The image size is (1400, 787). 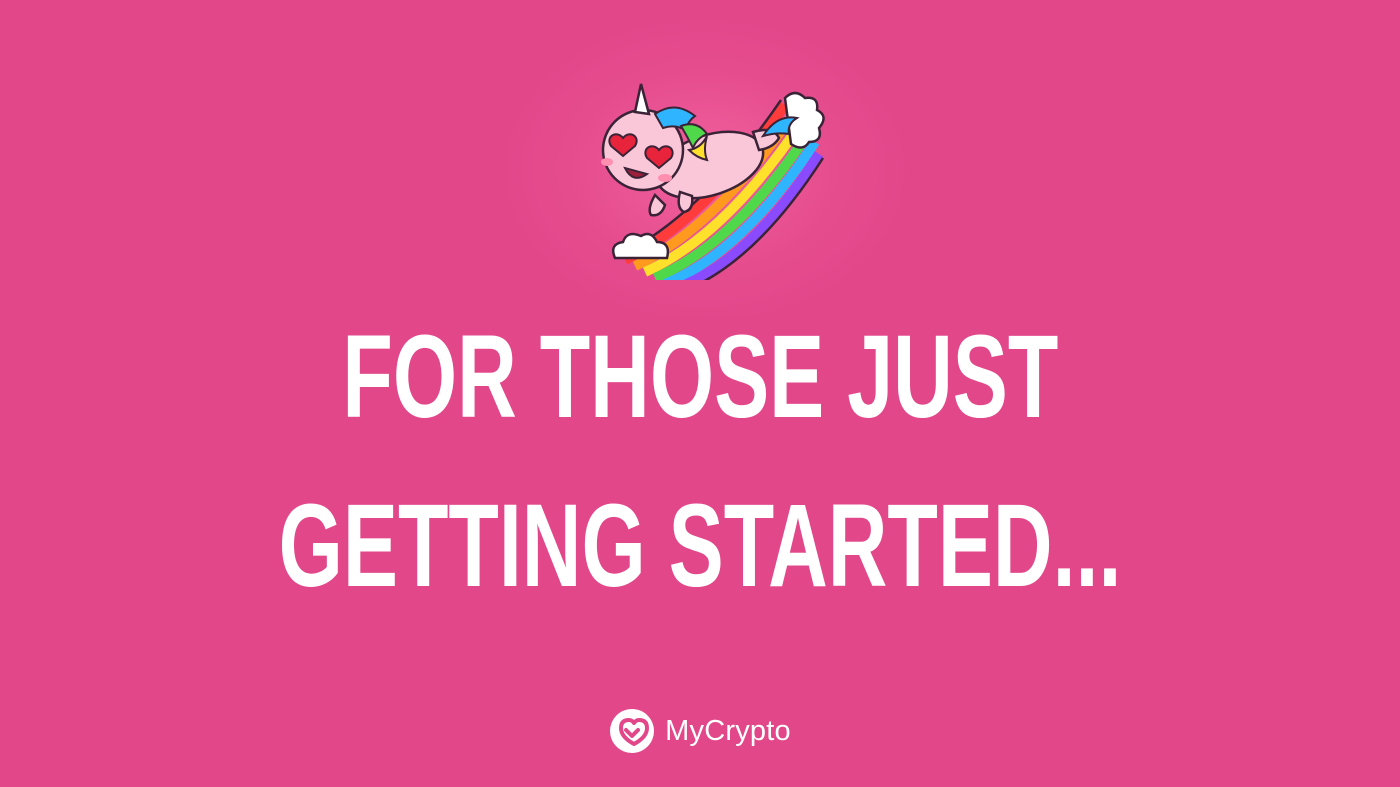 What do you see at coordinates (713, 181) in the screenshot?
I see `unicorn-on-rainbow-icon` at bounding box center [713, 181].